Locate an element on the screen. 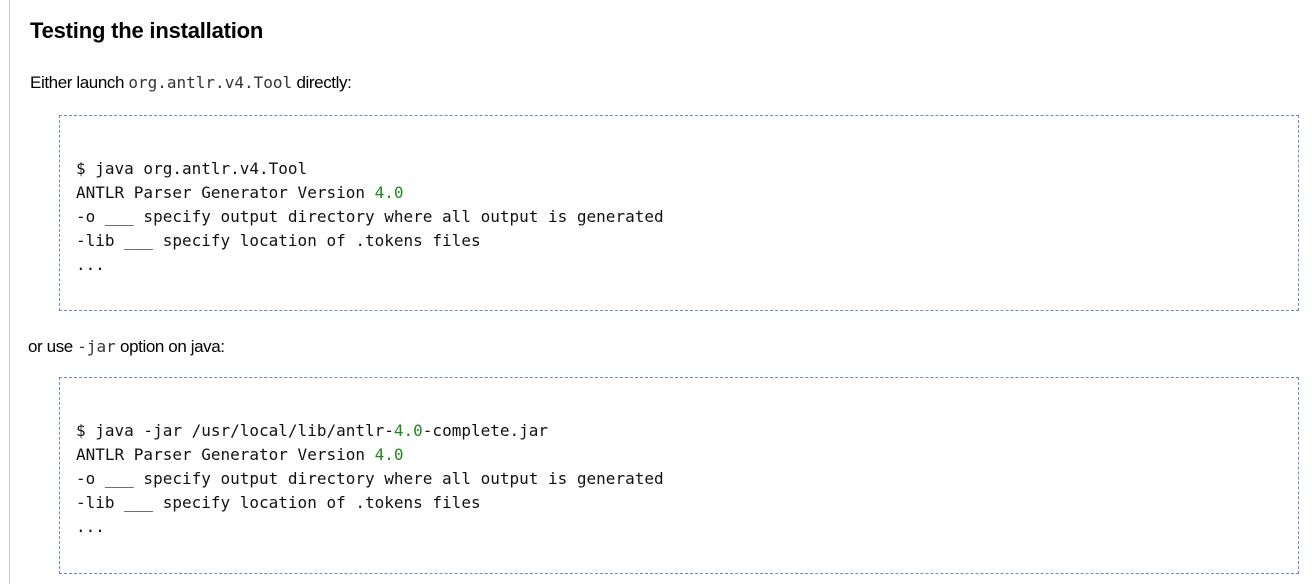 This screenshot has width=1312, height=584. jar-paragraph: or use -jar option on java: is located at coordinates (126, 347).